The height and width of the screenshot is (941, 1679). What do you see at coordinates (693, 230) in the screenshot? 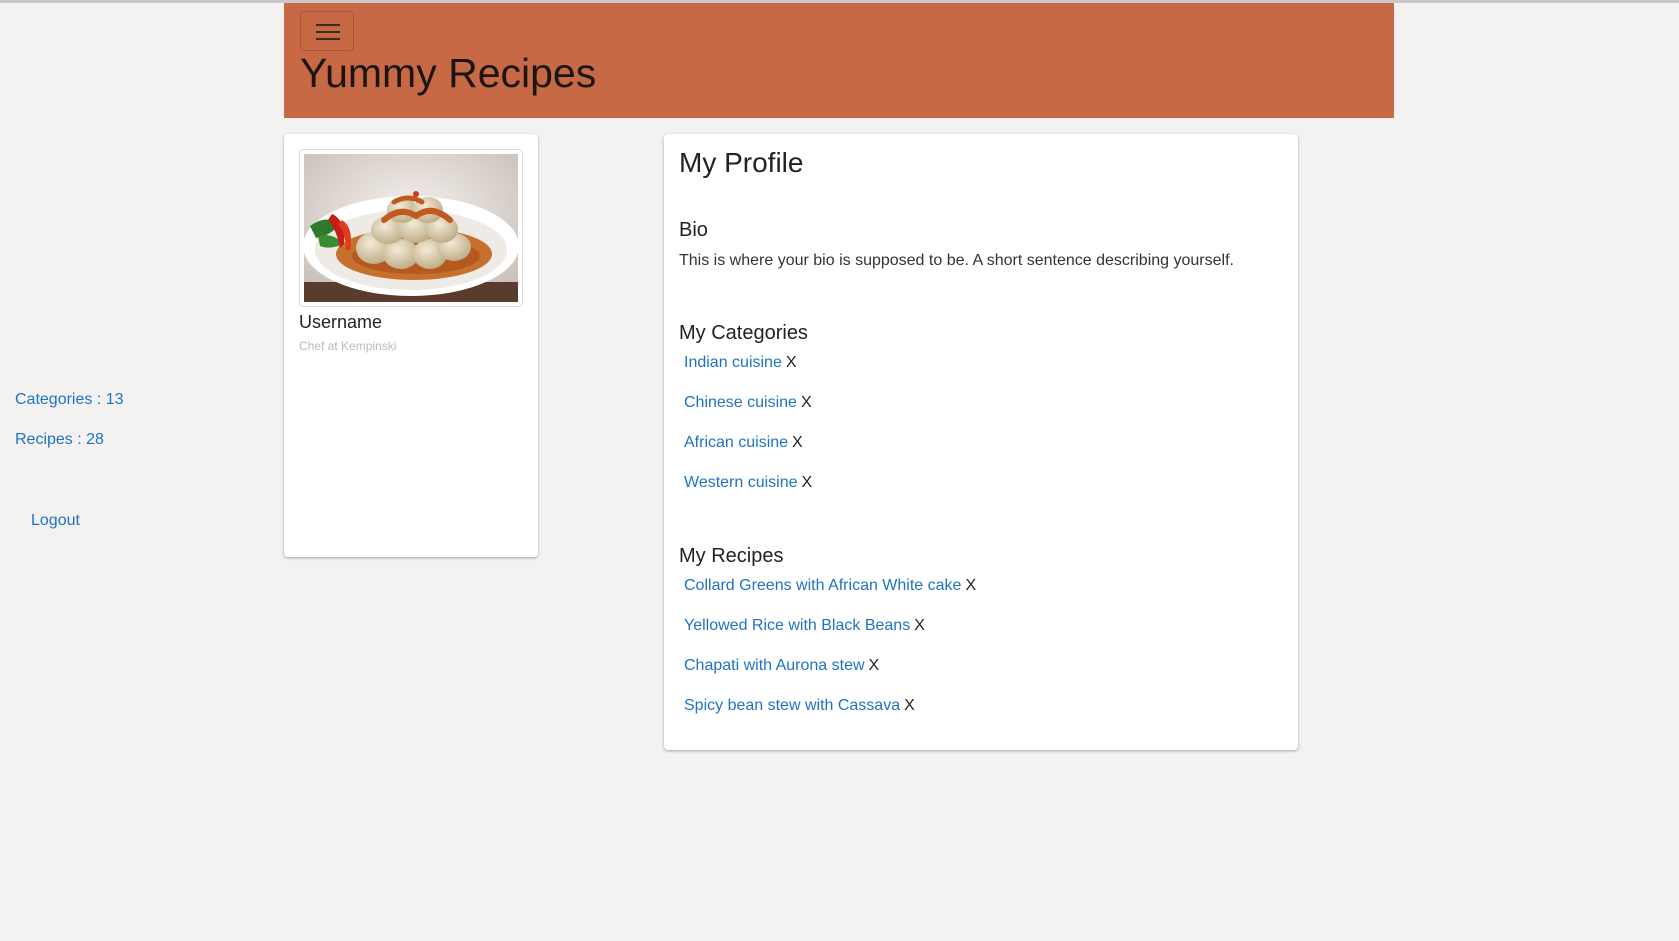
I see `bio-heading: Bio` at bounding box center [693, 230].